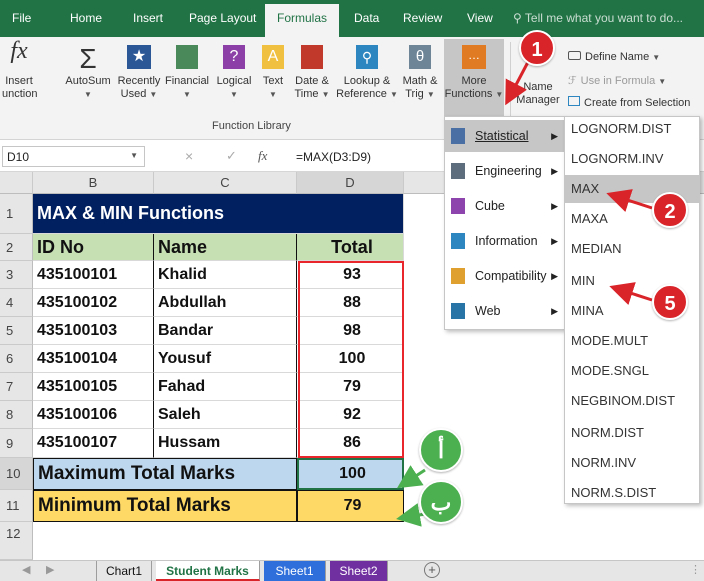 Image resolution: width=704 pixels, height=581 pixels. What do you see at coordinates (670, 210) in the screenshot?
I see `step-badge-2: 2` at bounding box center [670, 210].